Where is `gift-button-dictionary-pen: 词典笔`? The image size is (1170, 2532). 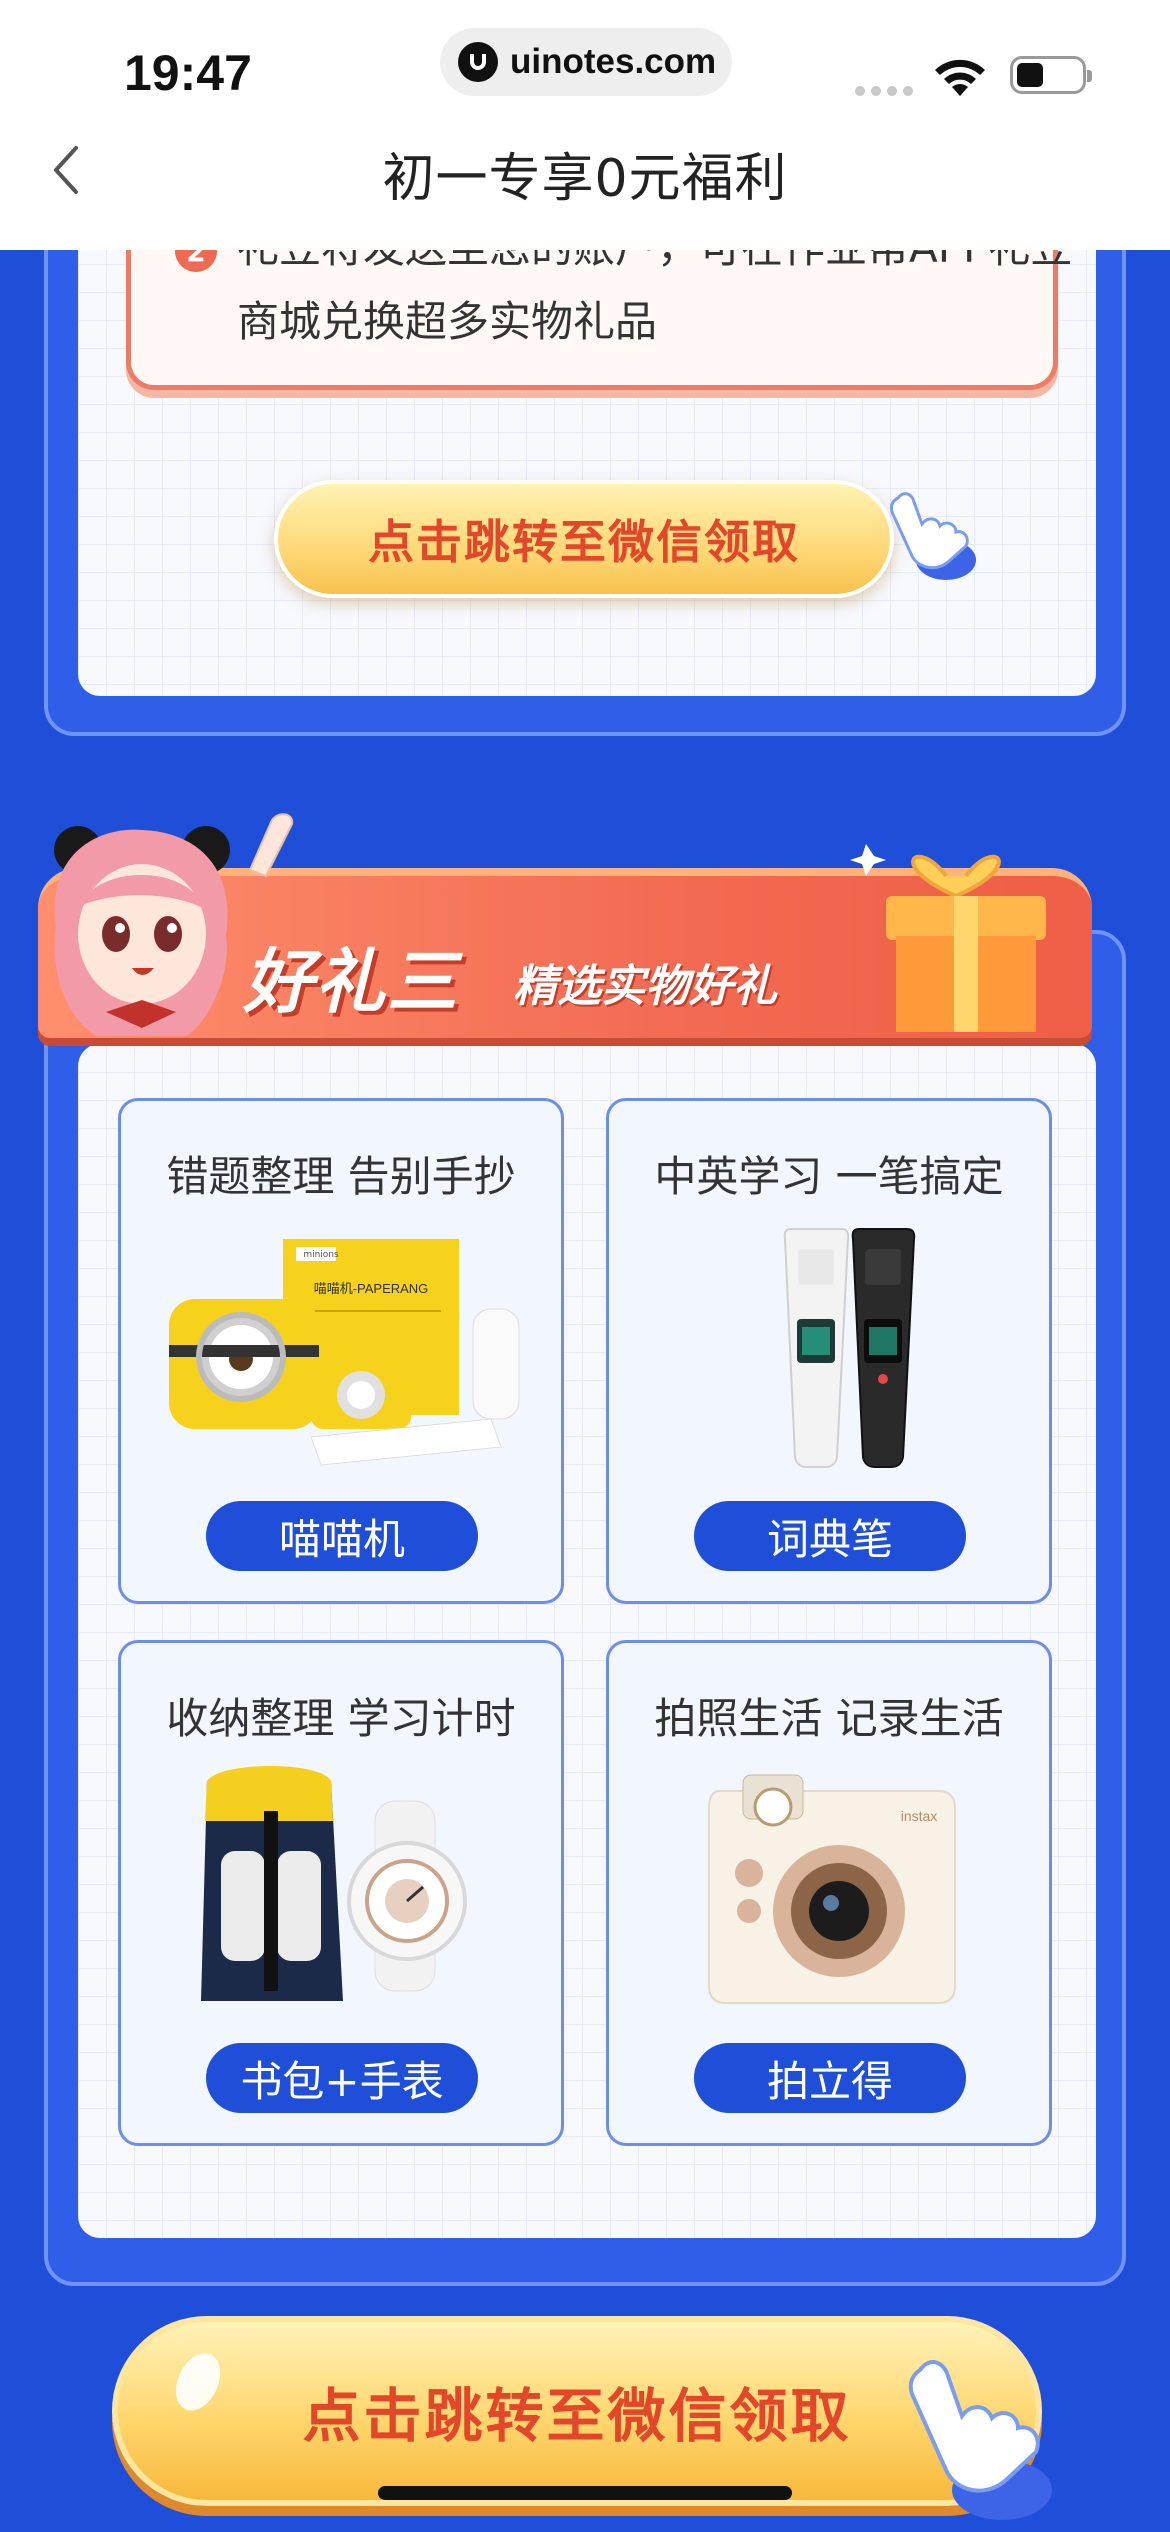 gift-button-dictionary-pen: 词典笔 is located at coordinates (830, 1536).